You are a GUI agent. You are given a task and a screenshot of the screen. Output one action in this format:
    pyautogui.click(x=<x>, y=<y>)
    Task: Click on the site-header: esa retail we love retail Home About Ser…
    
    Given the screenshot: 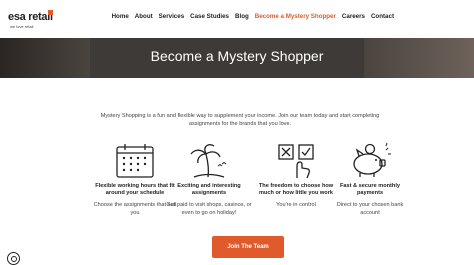 What is the action you would take?
    pyautogui.click(x=237, y=19)
    